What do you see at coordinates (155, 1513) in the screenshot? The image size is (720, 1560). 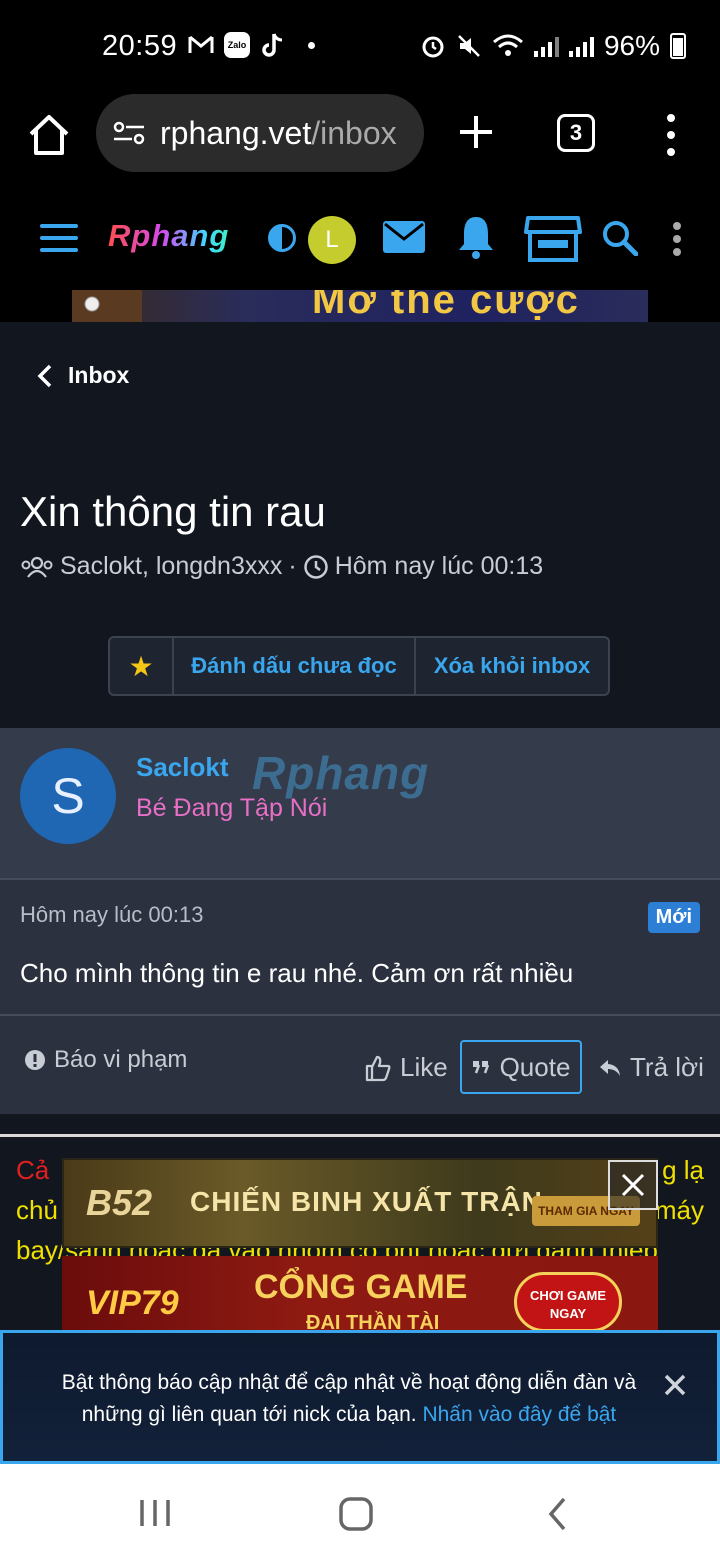 I see `recent-apps-icon` at bounding box center [155, 1513].